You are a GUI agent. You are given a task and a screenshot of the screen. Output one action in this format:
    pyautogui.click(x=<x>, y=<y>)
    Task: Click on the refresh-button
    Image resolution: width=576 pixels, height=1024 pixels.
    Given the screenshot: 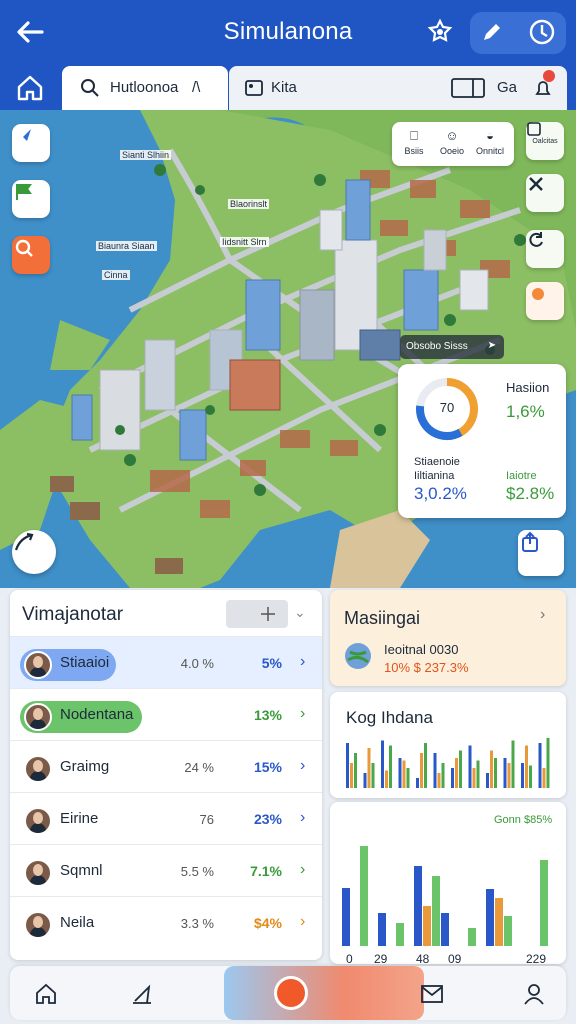 What is the action you would take?
    pyautogui.click(x=545, y=249)
    